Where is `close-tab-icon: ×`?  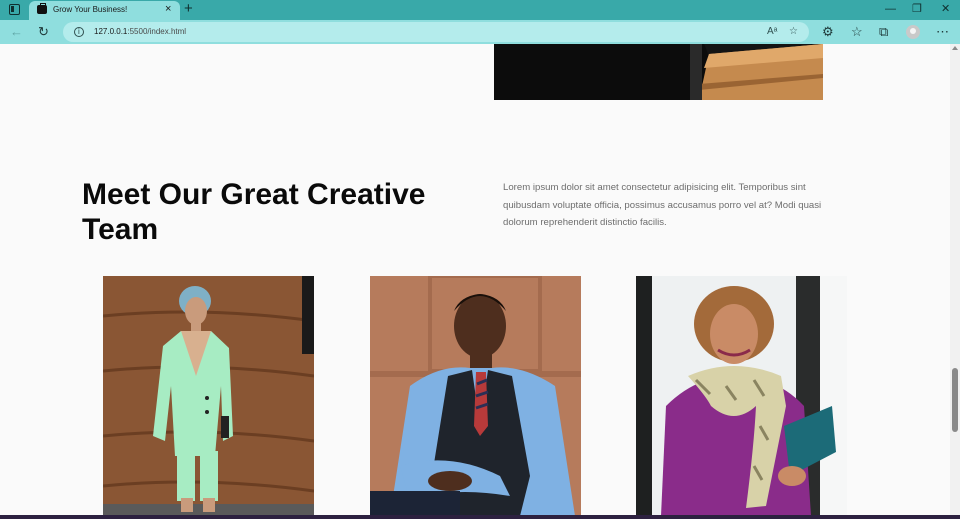
close-tab-icon: × is located at coordinates (168, 9).